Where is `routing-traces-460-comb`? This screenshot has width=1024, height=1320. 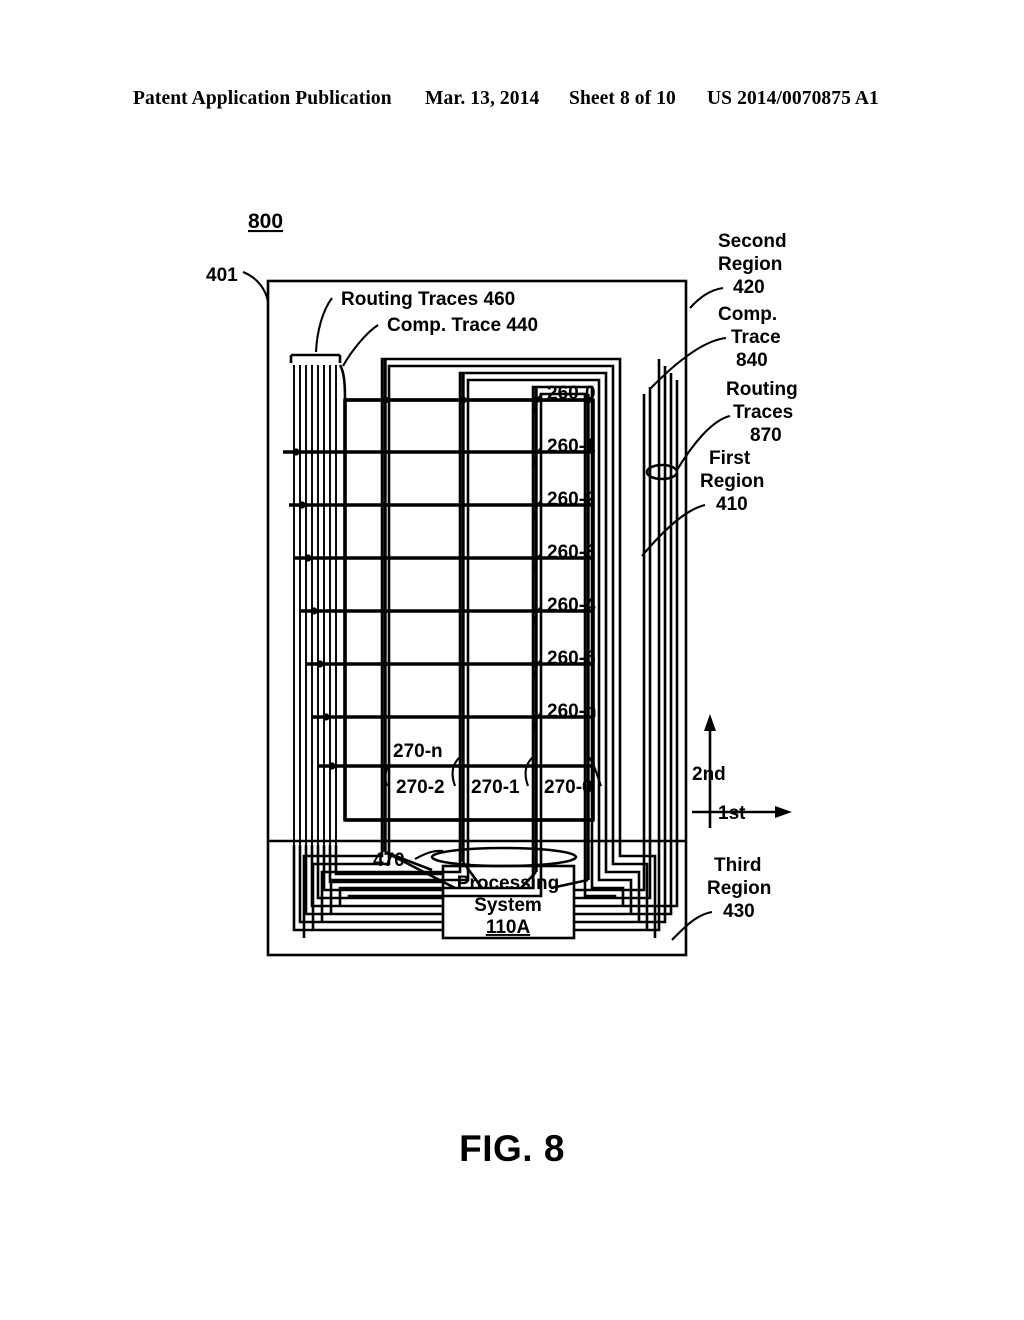 routing-traces-460-comb is located at coordinates (315, 599).